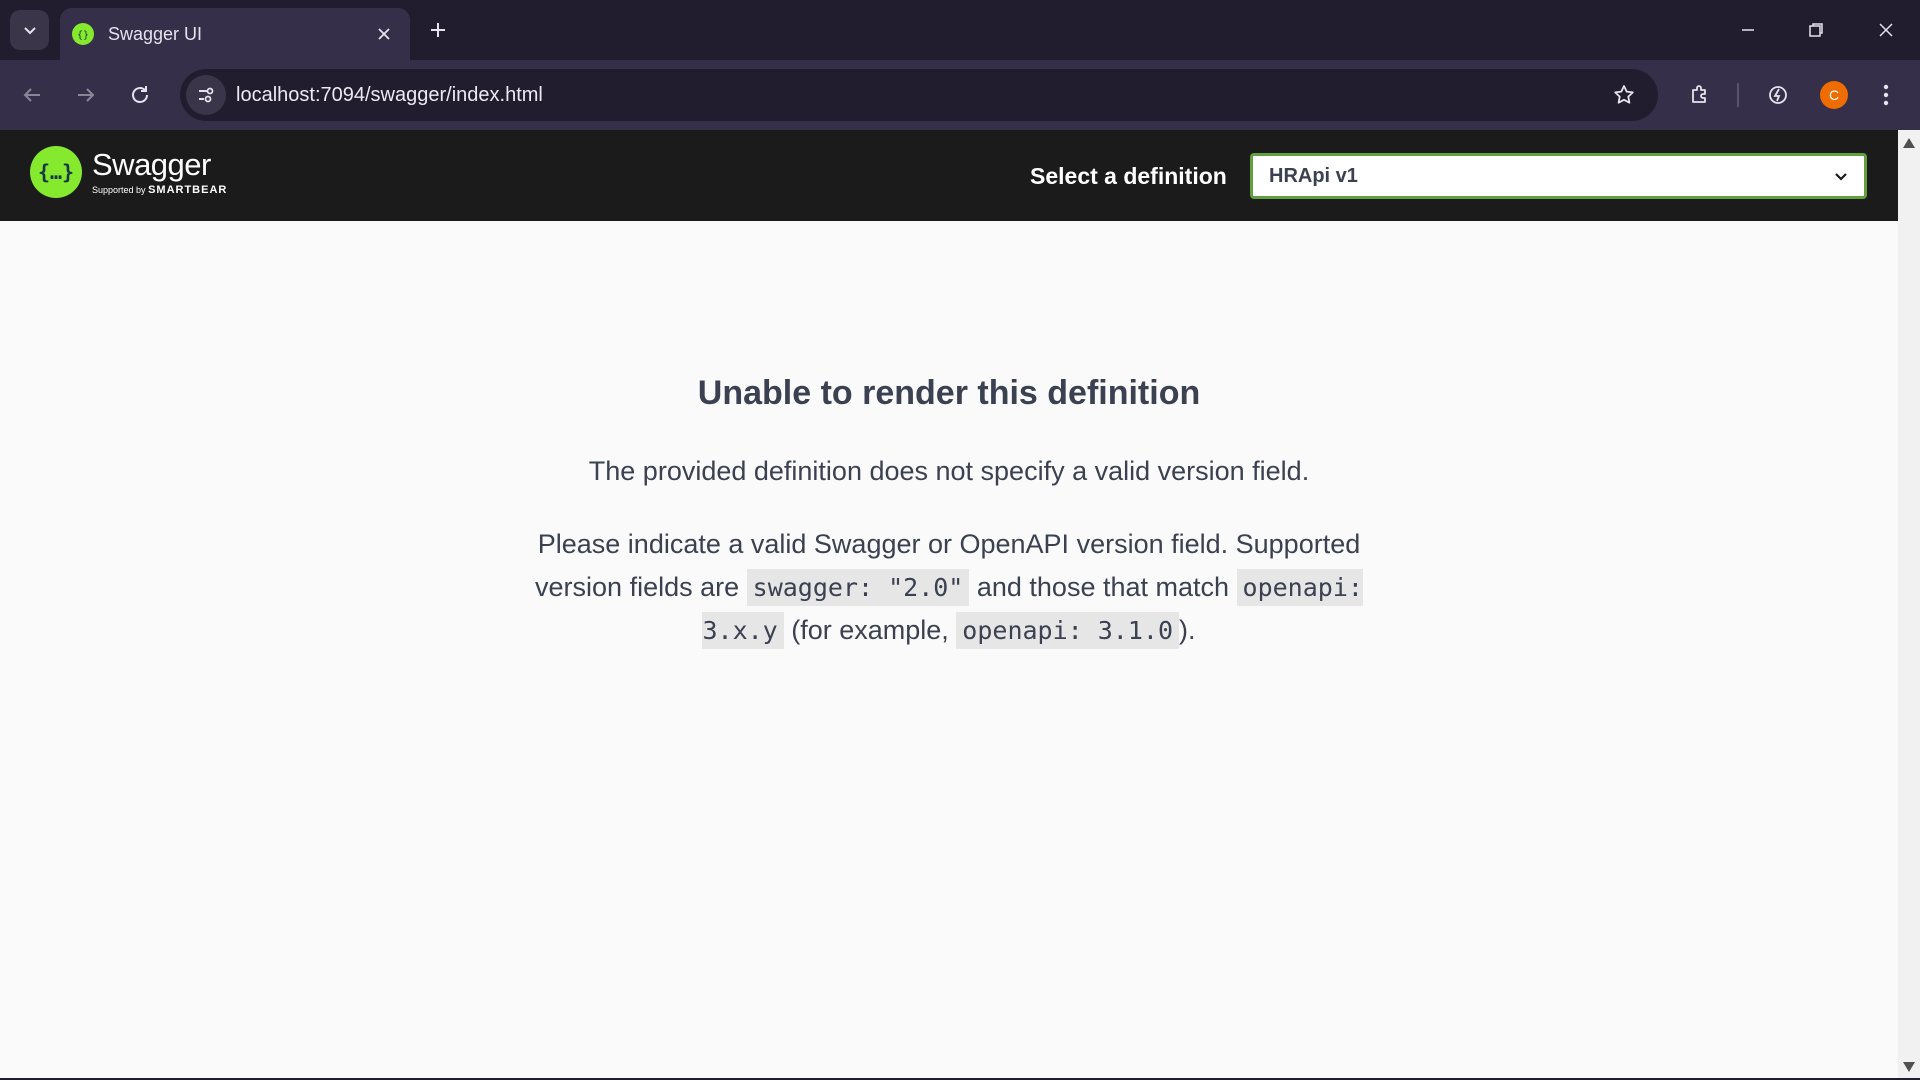  What do you see at coordinates (870, 630) in the screenshot?
I see `help-text-3: (for example,` at bounding box center [870, 630].